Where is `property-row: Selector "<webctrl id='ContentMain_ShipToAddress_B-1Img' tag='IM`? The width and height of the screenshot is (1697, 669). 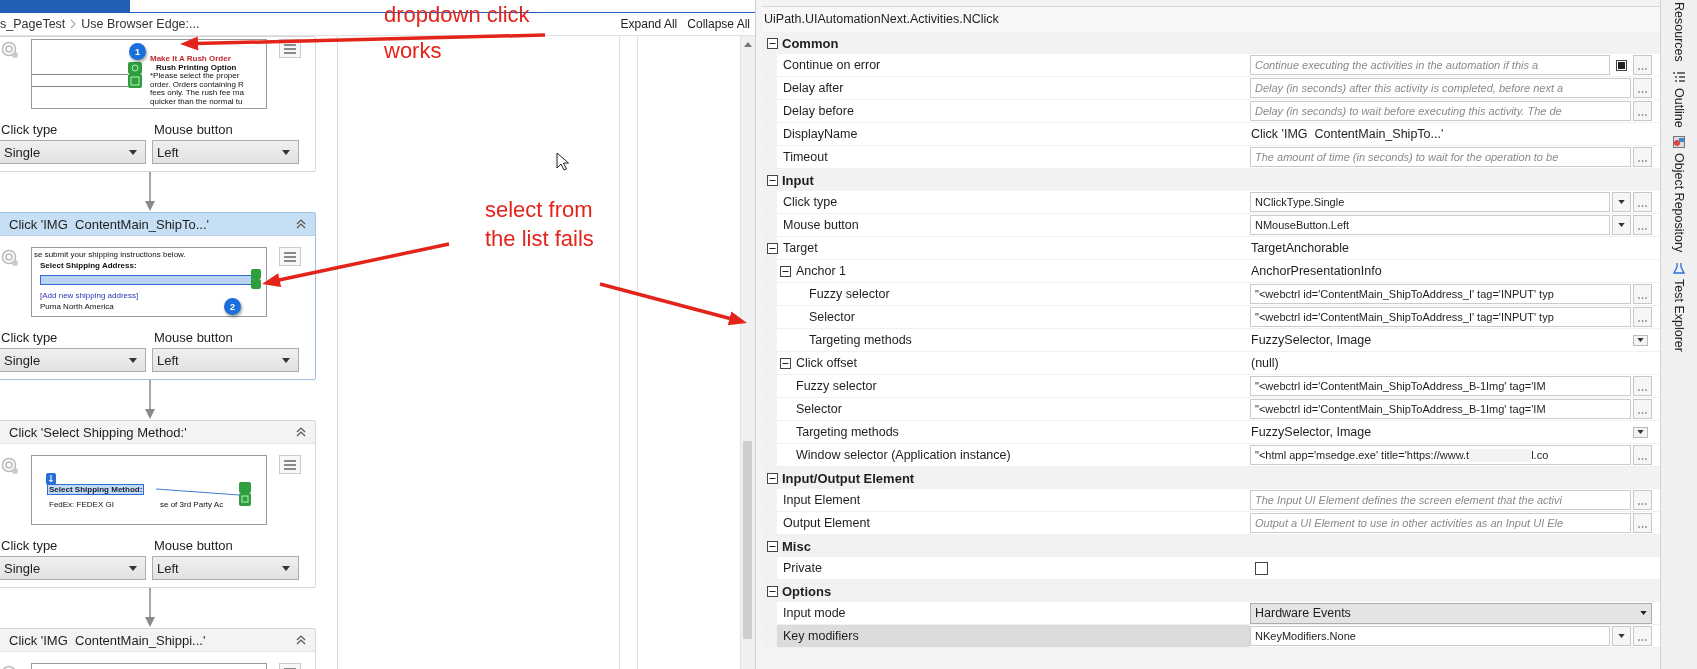 property-row: Selector "<webctrl id='ContentMain_ShipToAddress_B-1Img' tag='IM is located at coordinates (1211, 409).